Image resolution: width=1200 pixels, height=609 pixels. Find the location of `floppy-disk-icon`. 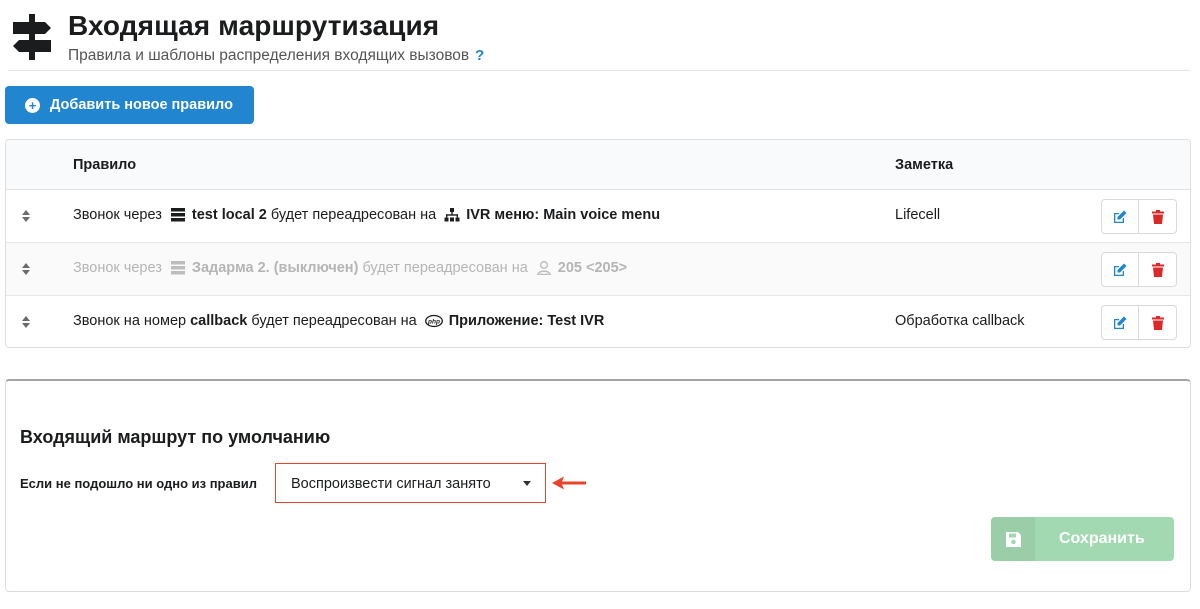

floppy-disk-icon is located at coordinates (1013, 539).